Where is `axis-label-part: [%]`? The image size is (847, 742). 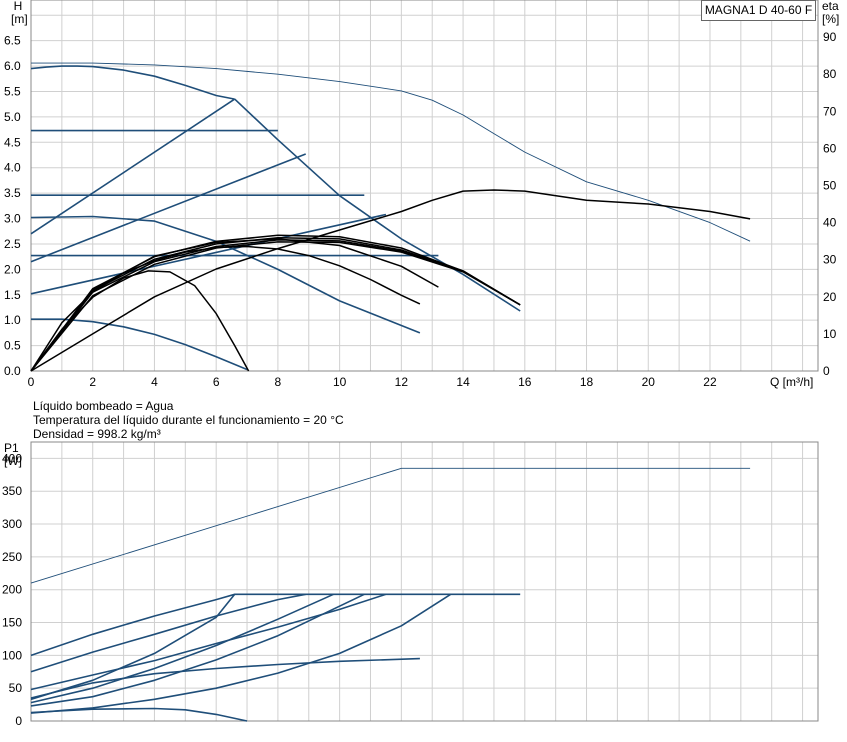 axis-label-part: [%] is located at coordinates (831, 19).